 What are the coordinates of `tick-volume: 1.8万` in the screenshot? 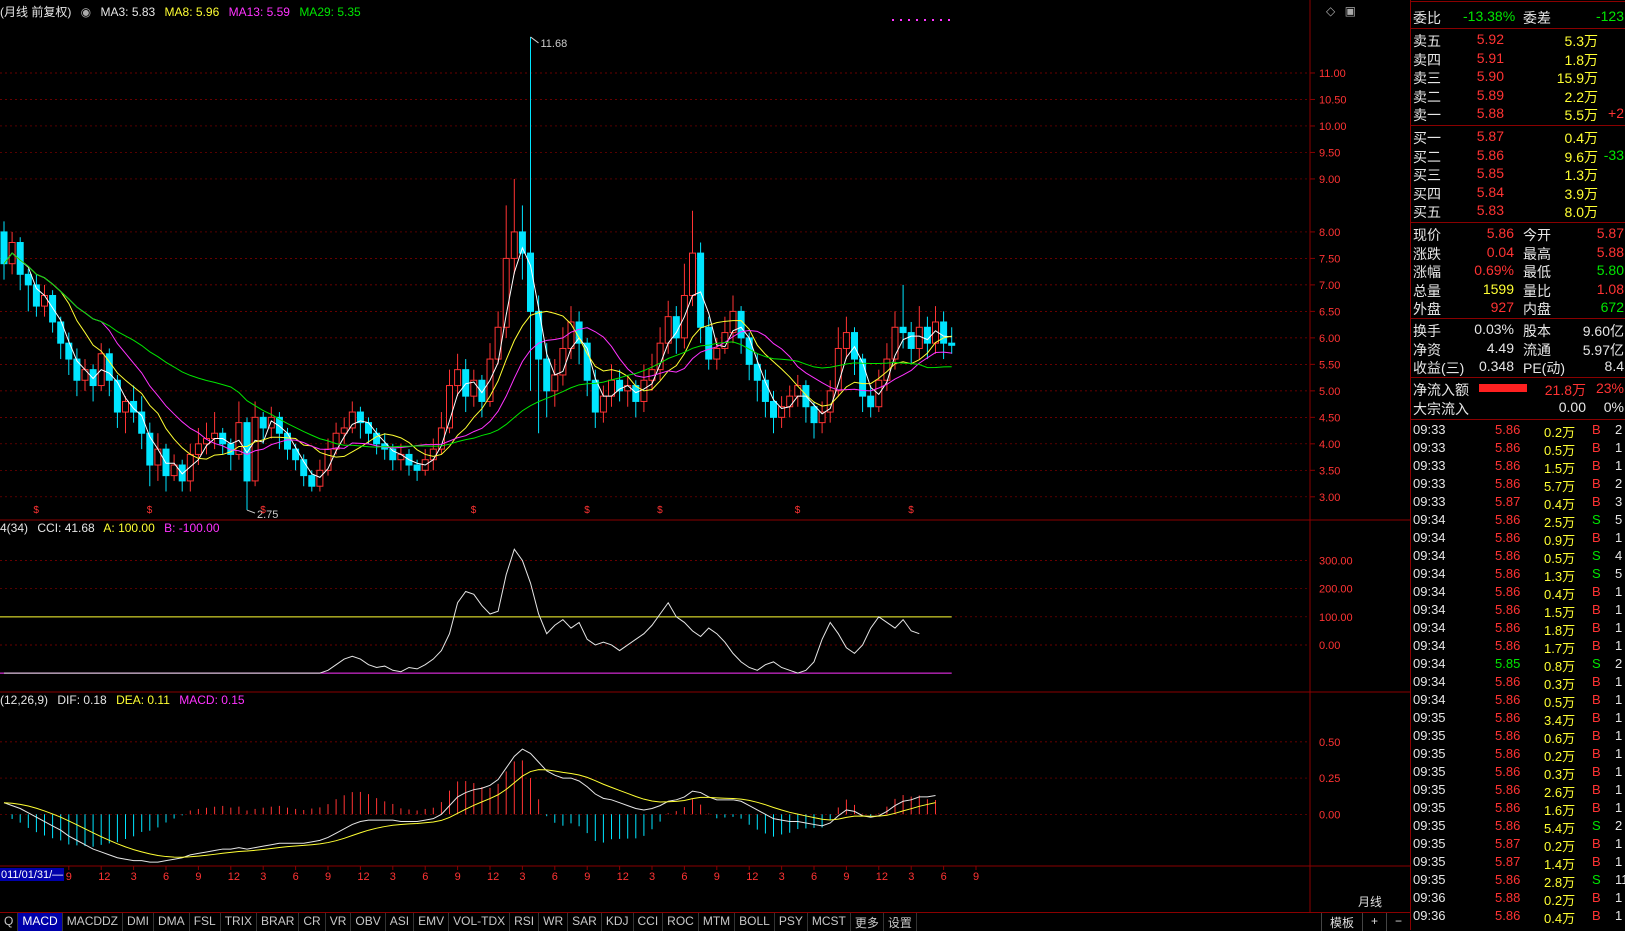 It's located at (1560, 630).